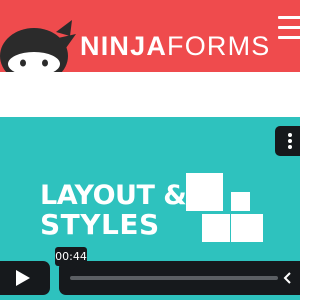  Describe the element at coordinates (113, 195) in the screenshot. I see `video-title-line-1: LAYOUT &` at that location.